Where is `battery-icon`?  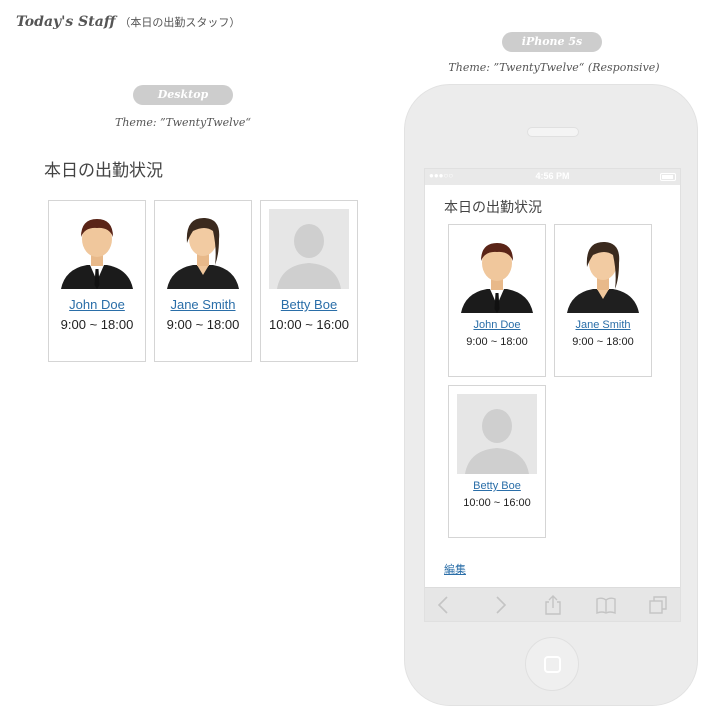 battery-icon is located at coordinates (668, 177).